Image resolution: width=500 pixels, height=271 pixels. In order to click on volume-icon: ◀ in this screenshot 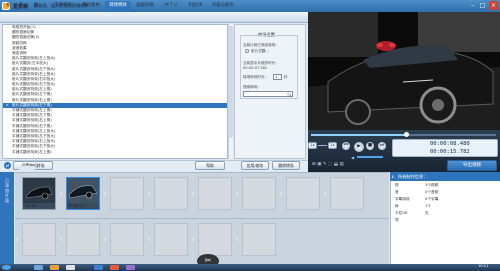, I will do `click(353, 157)`.